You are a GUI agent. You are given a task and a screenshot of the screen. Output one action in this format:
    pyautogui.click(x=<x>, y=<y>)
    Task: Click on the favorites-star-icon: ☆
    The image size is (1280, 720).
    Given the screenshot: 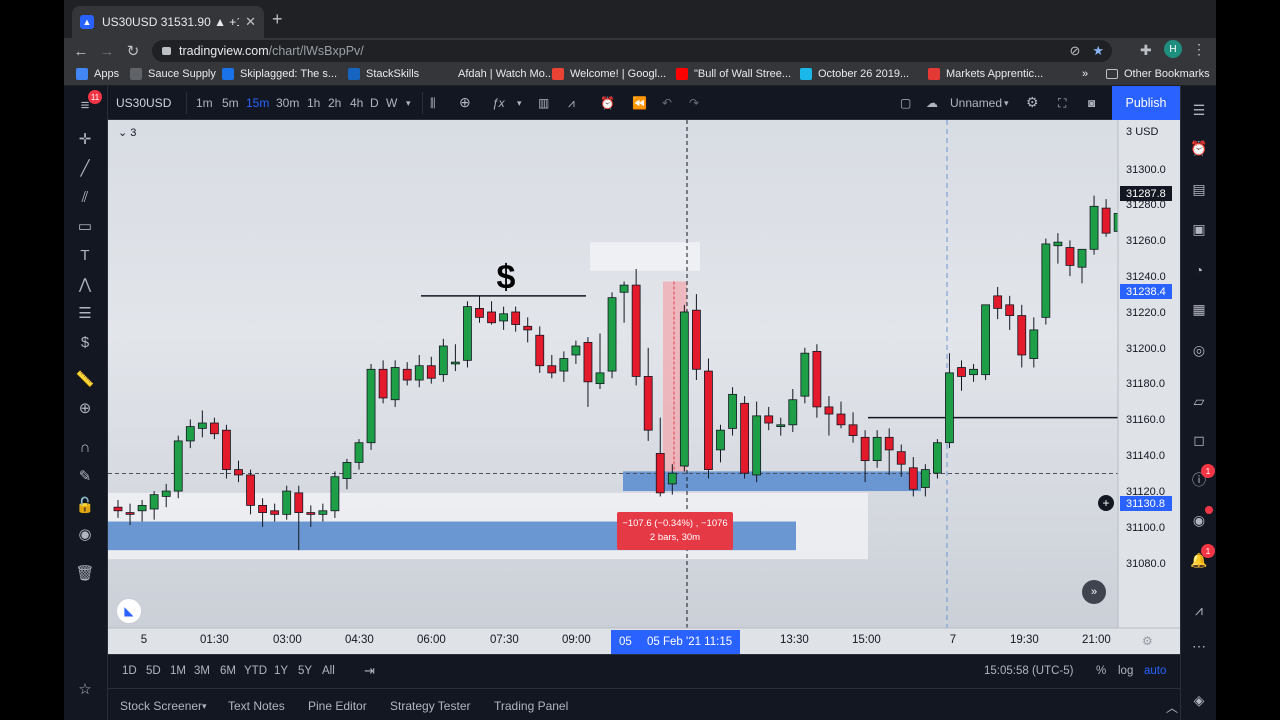 What is the action you would take?
    pyautogui.click(x=85, y=689)
    